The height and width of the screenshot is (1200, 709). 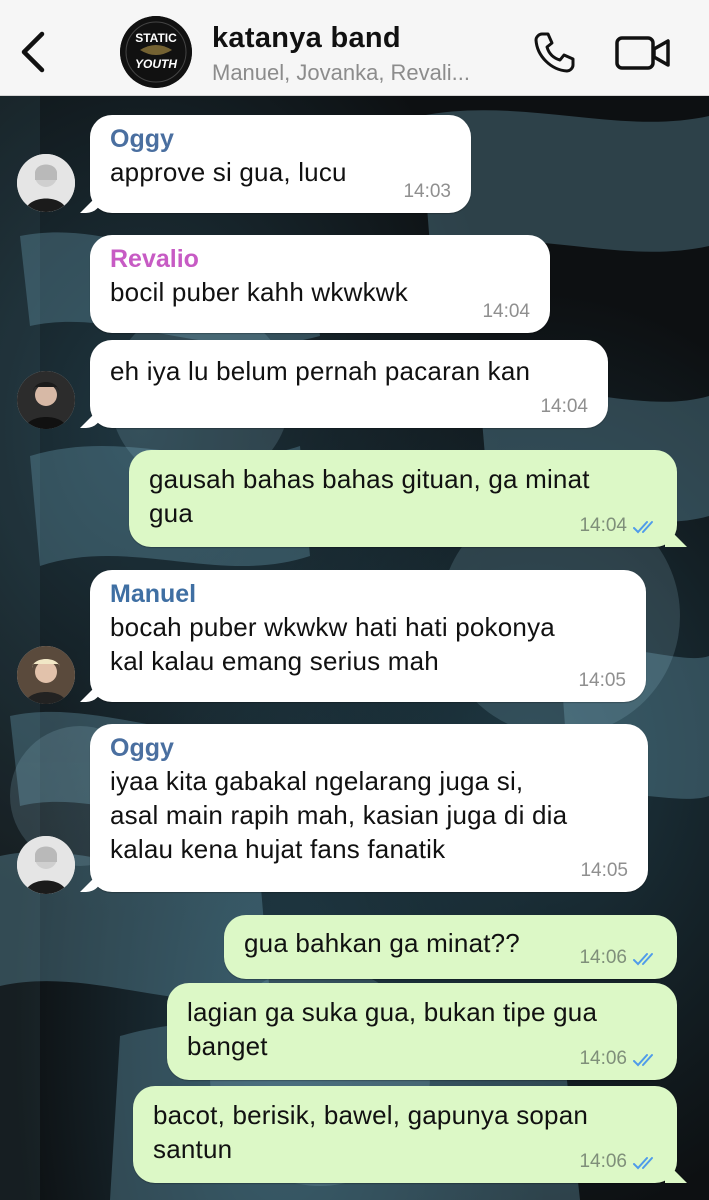 What do you see at coordinates (278, 849) in the screenshot?
I see `message-text: kalau kena hujat fans fanatik` at bounding box center [278, 849].